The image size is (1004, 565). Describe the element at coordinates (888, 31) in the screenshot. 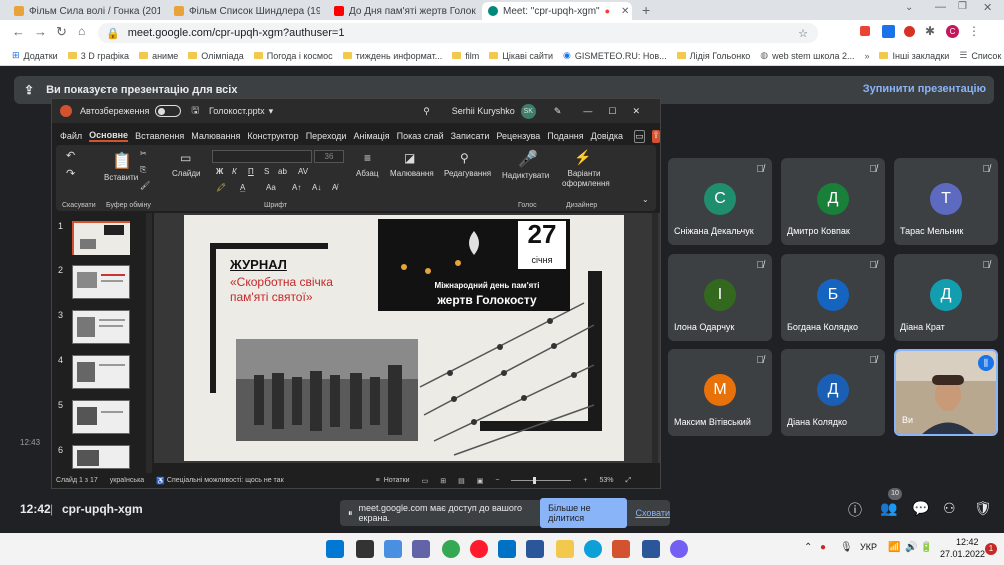

I see `extension-new-icon` at that location.